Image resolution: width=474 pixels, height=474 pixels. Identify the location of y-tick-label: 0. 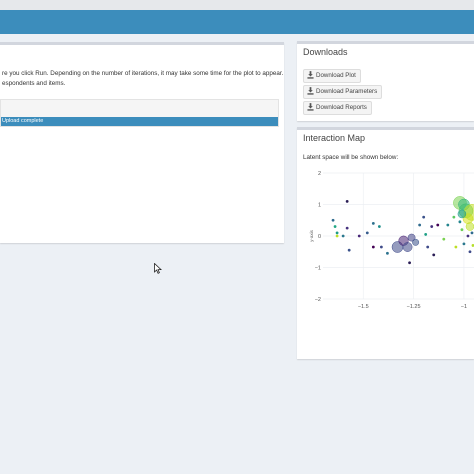
(319, 237).